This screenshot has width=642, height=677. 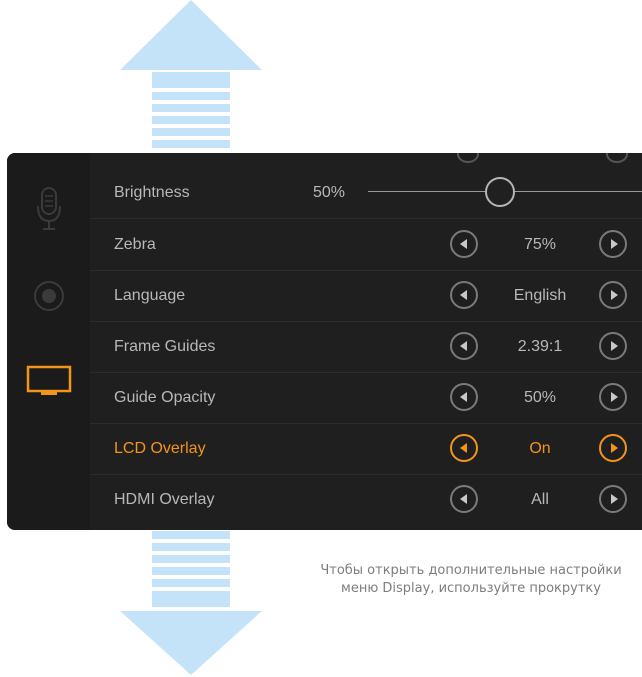 I want to click on lcd-overlay-value: On, so click(x=540, y=448).